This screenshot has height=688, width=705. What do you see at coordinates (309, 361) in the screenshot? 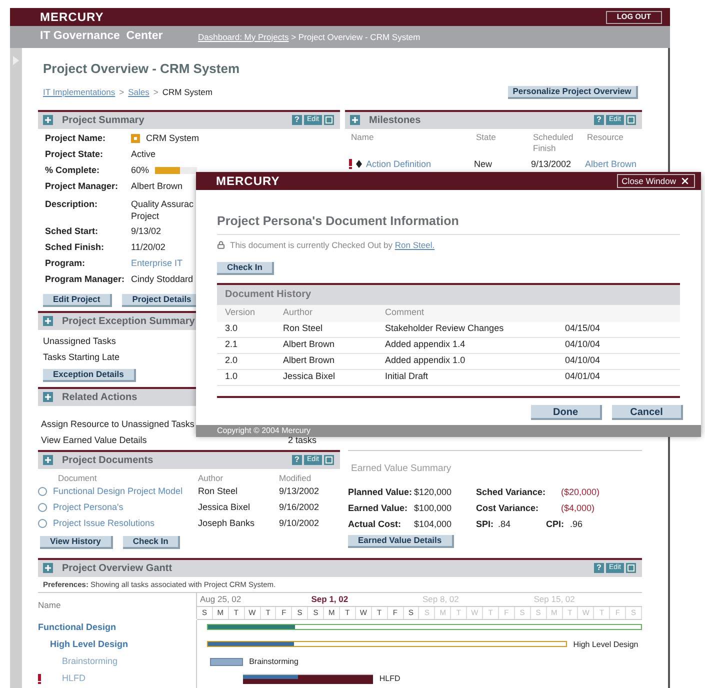
I see `table-cell-text: Albert Brown` at bounding box center [309, 361].